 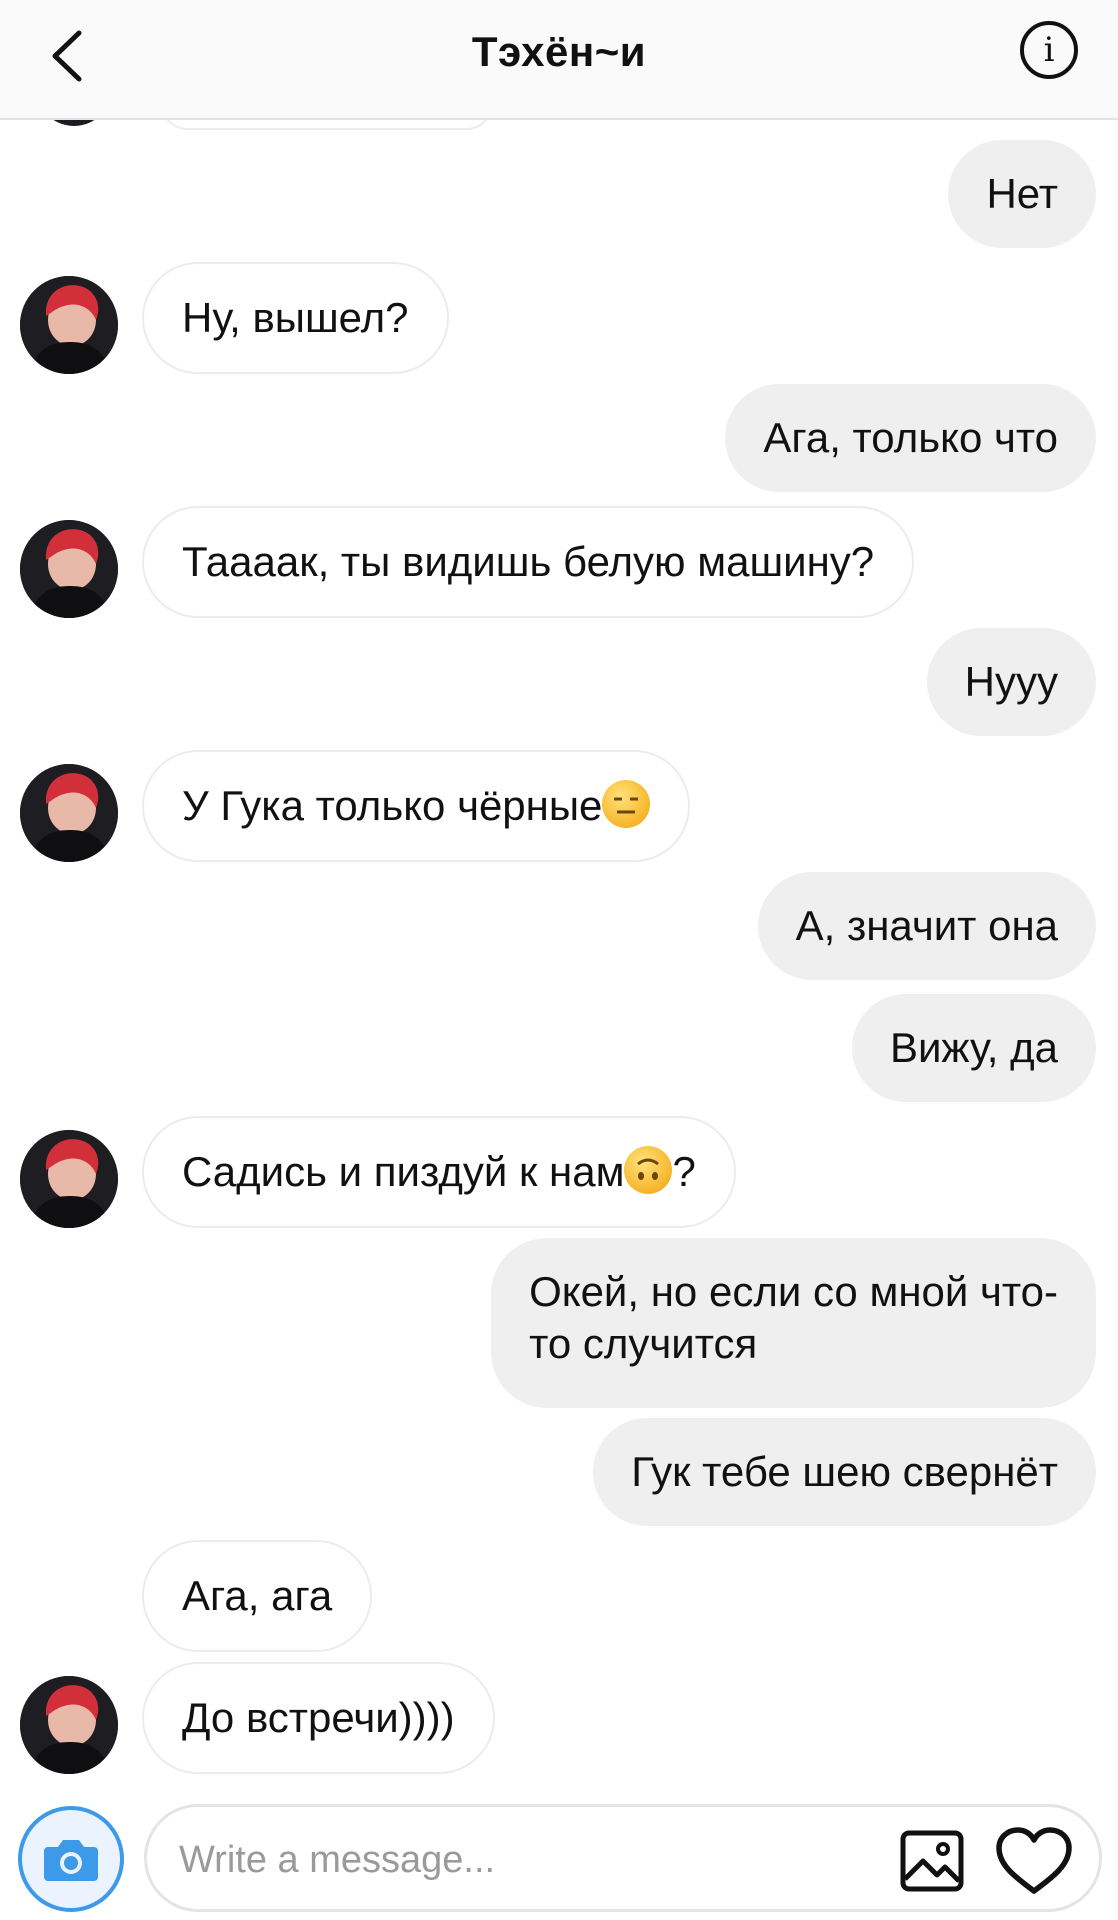 I want to click on outgoing-message-bubble: Ага, только что, so click(x=910, y=438).